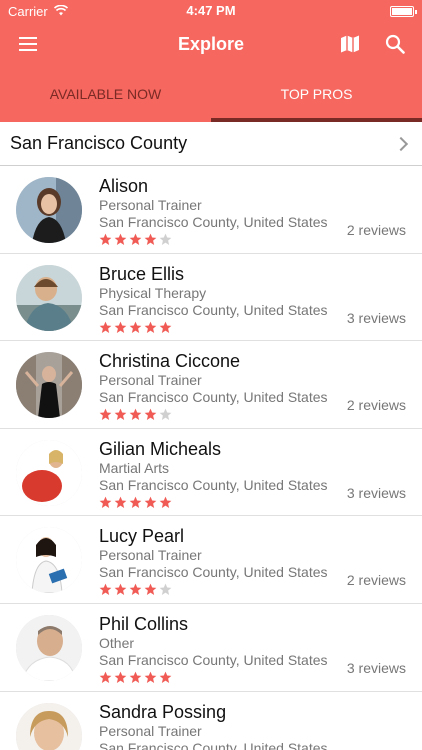 This screenshot has width=422, height=750. What do you see at coordinates (117, 642) in the screenshot?
I see `pro-category: Other` at bounding box center [117, 642].